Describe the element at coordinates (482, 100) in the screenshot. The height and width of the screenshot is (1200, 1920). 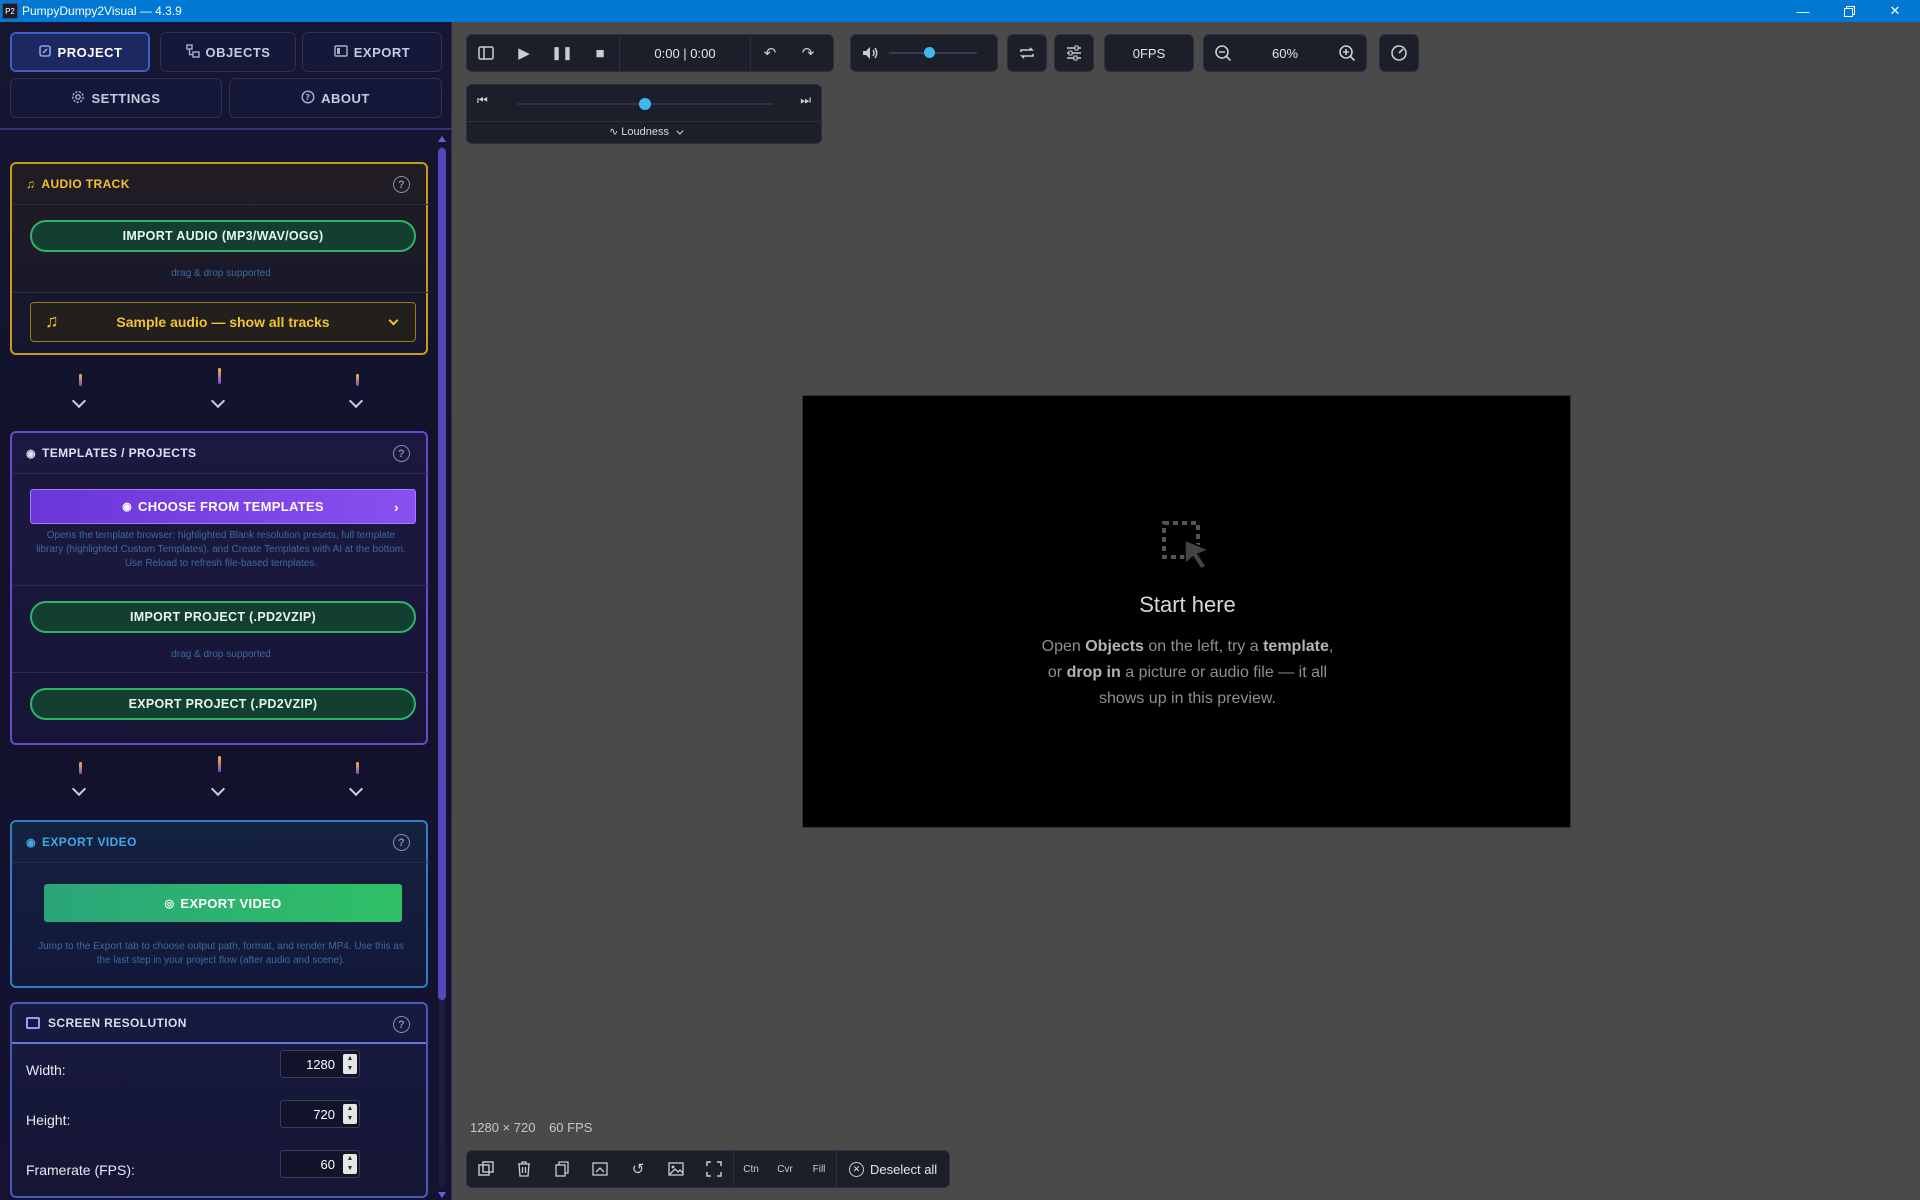
I see `skip-start-icon: ⏮` at that location.